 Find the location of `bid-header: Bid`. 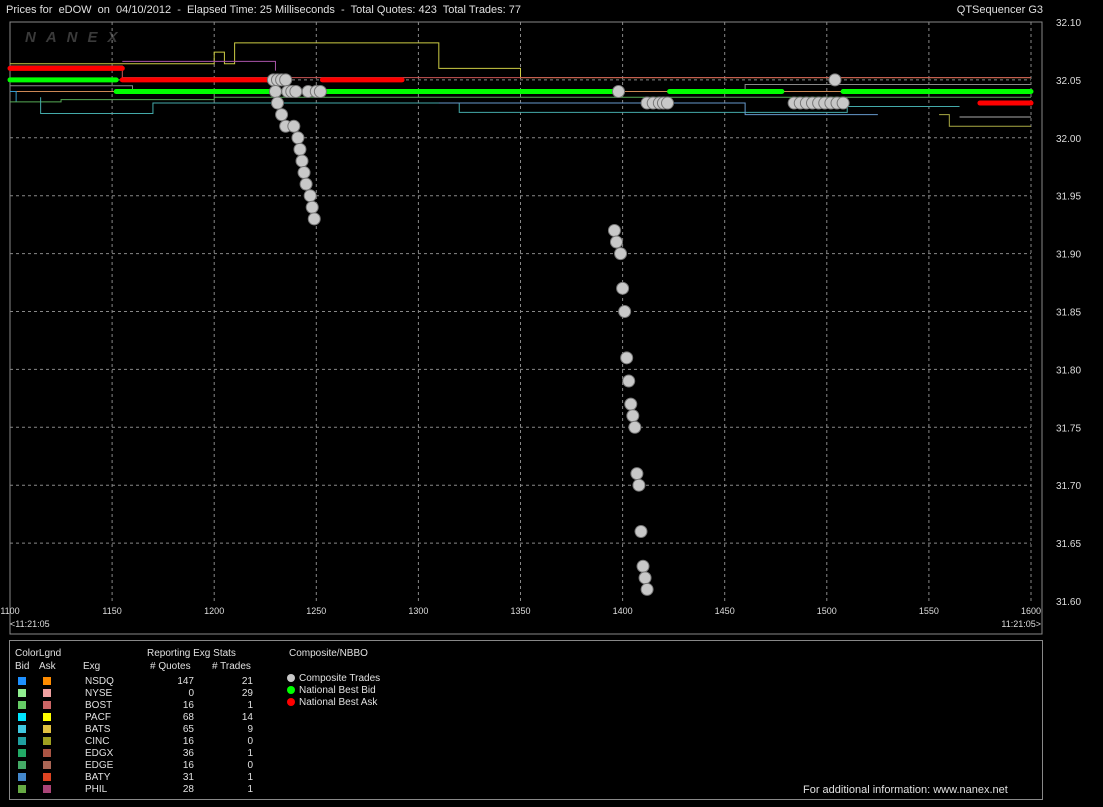

bid-header: Bid is located at coordinates (22, 666).